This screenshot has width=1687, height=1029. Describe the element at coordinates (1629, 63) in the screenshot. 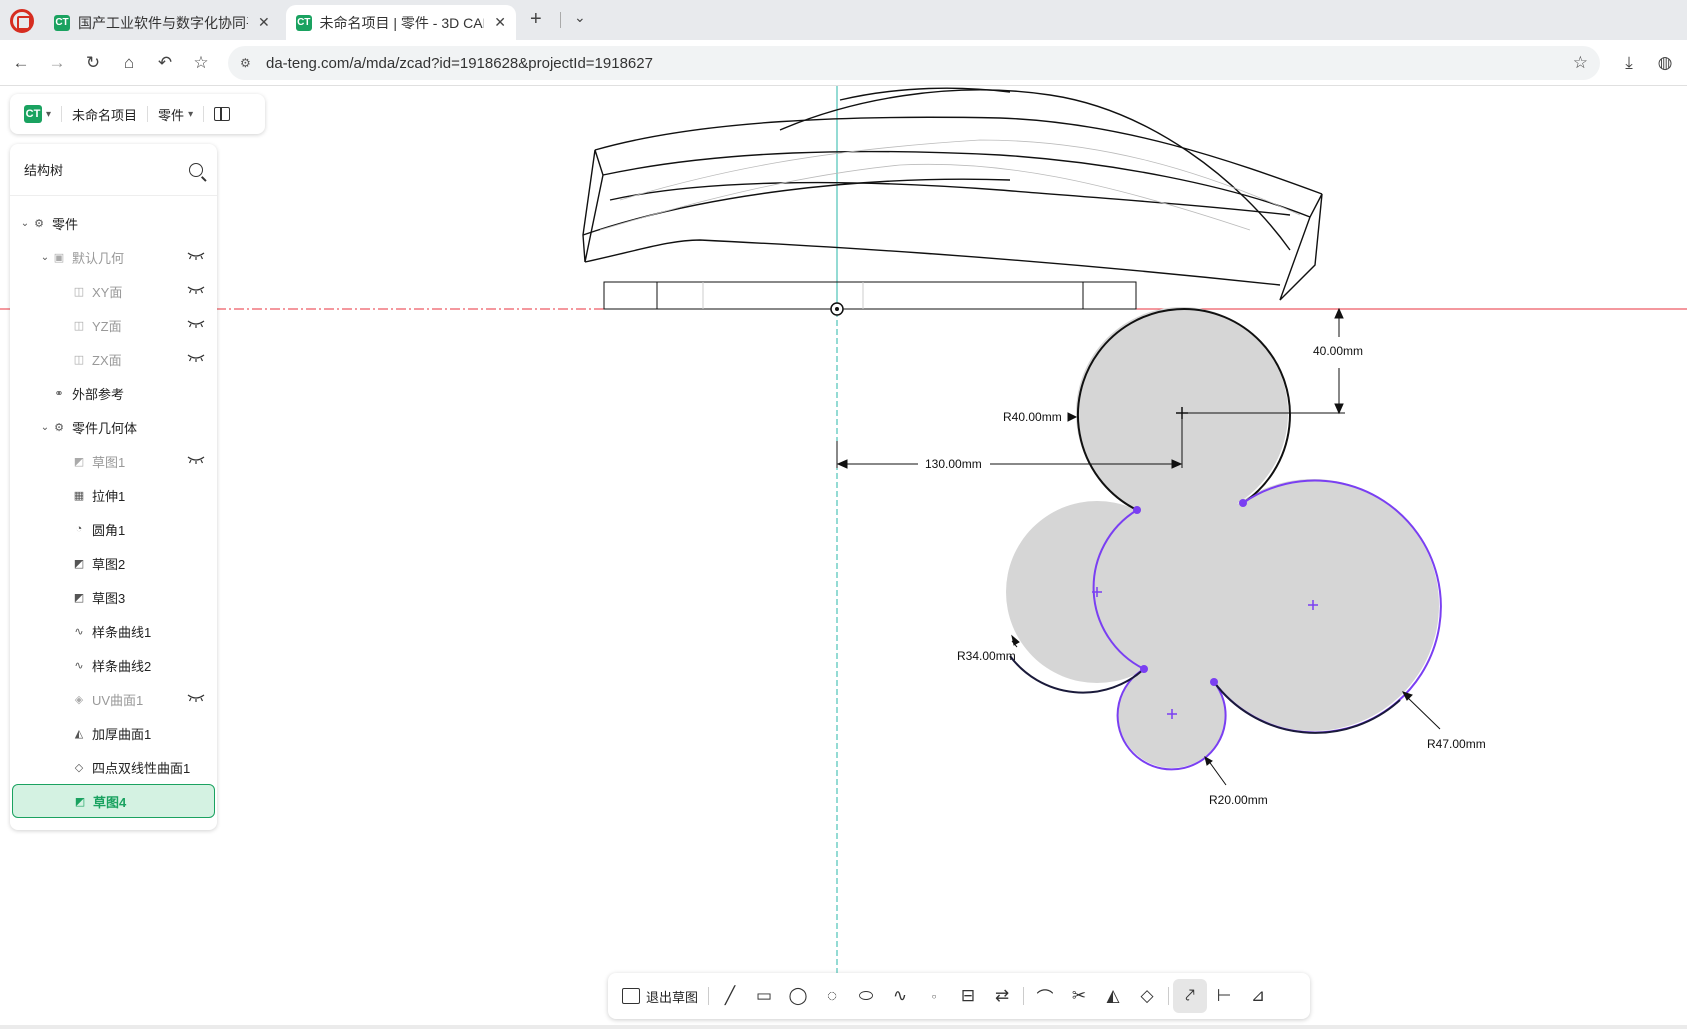

I see `download-icon: ⤓` at that location.